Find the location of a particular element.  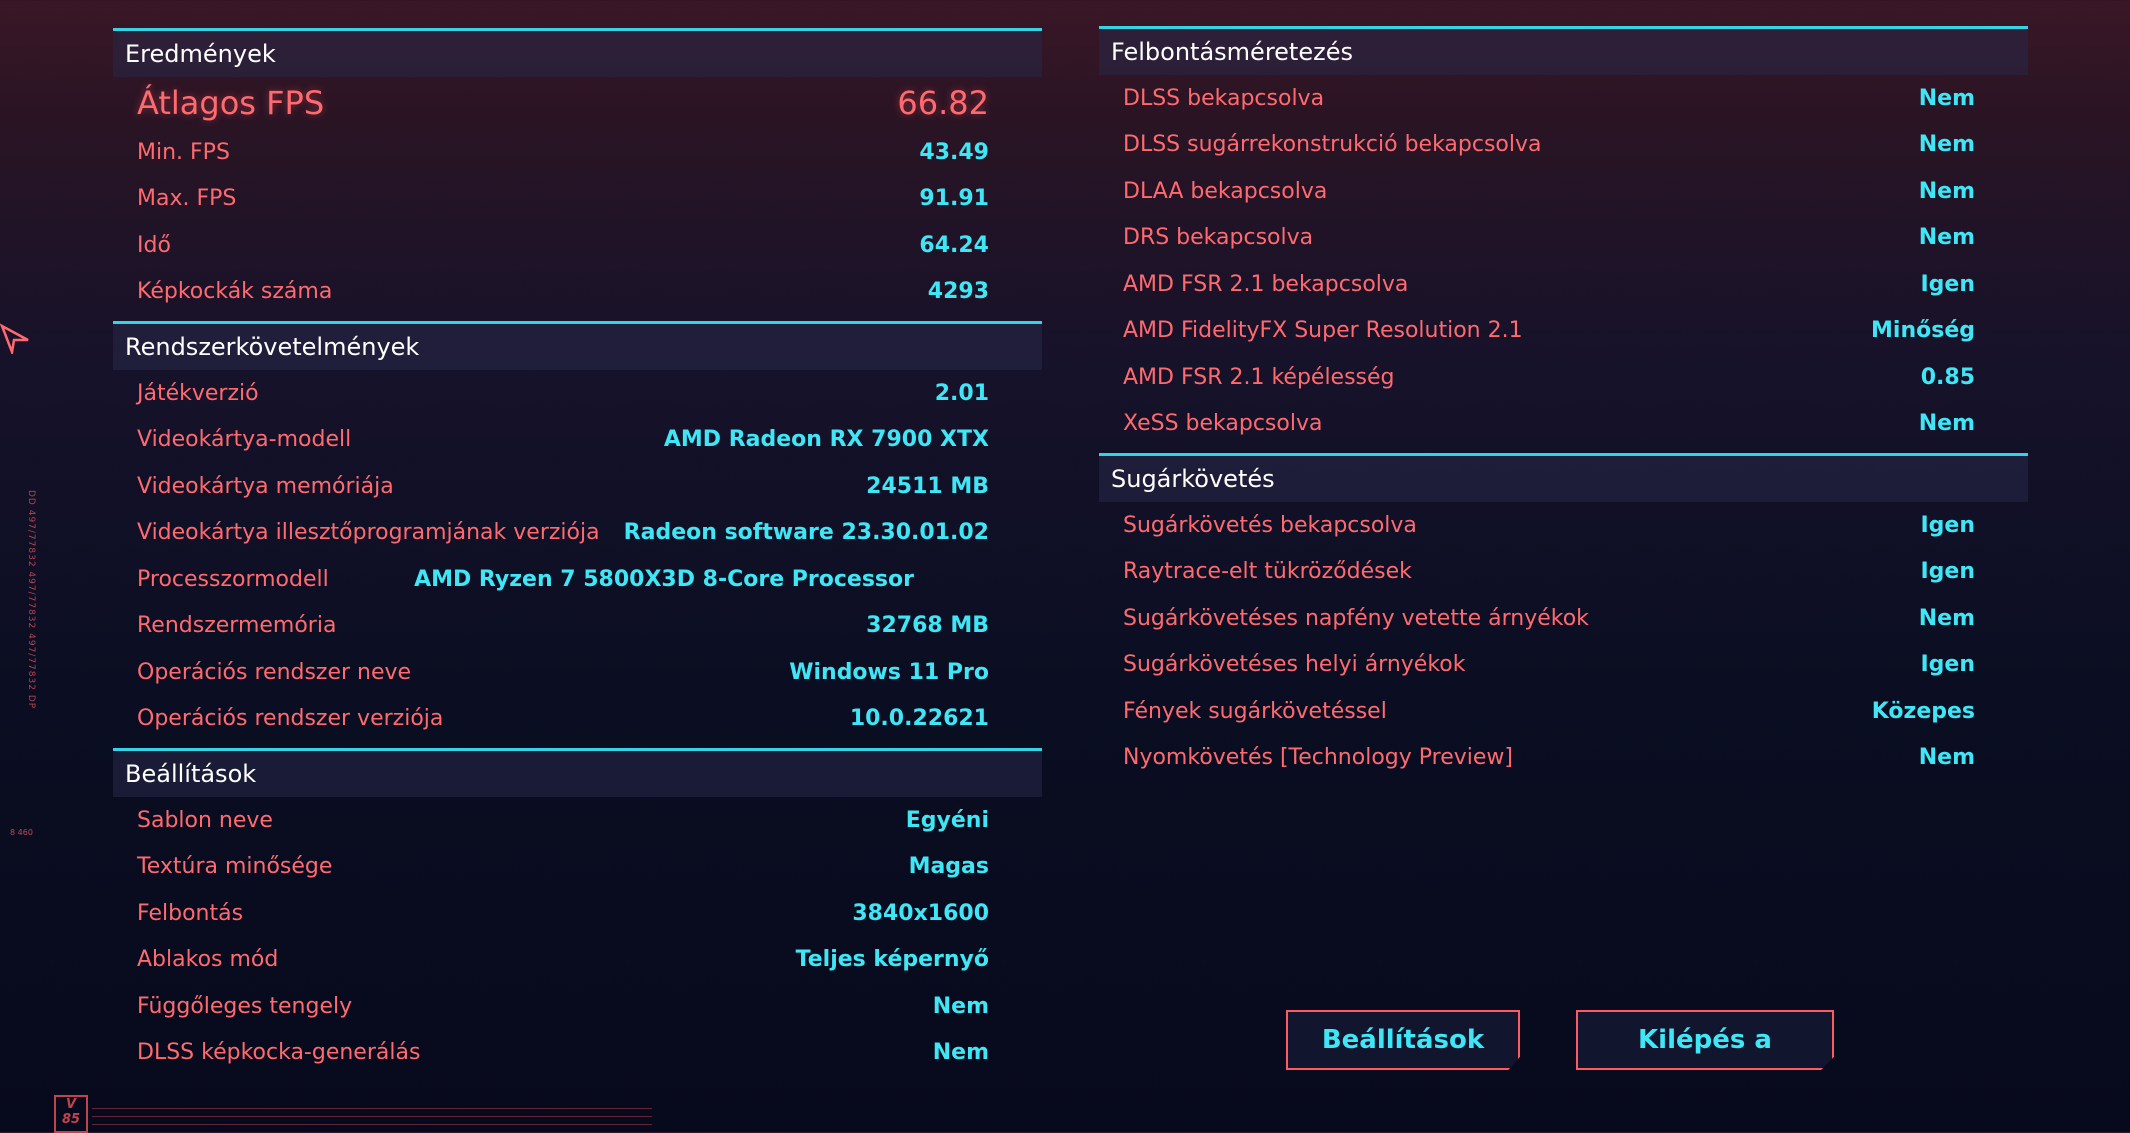

row-label: Min. FPS is located at coordinates (183, 152).